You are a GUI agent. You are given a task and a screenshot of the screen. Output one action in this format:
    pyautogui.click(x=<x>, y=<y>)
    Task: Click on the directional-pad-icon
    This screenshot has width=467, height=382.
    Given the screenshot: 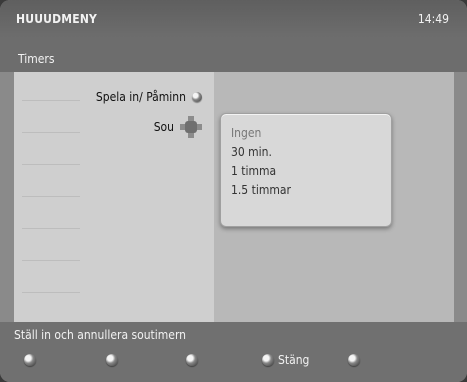 What is the action you would take?
    pyautogui.click(x=191, y=127)
    